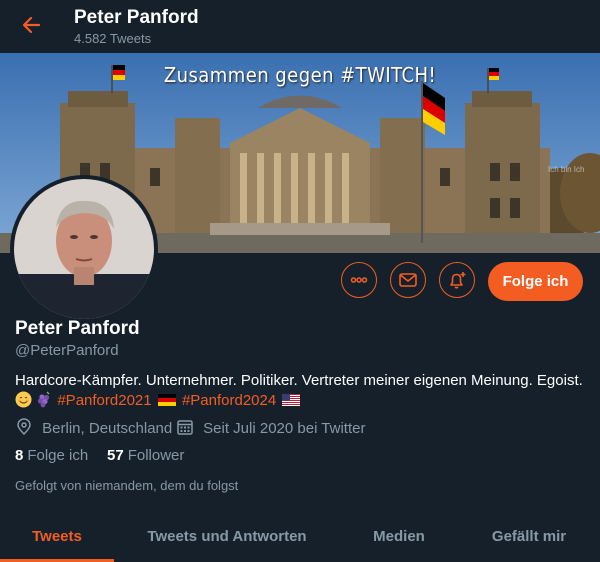 The width and height of the screenshot is (600, 562). What do you see at coordinates (189, 428) in the screenshot?
I see `calendar-icon` at bounding box center [189, 428].